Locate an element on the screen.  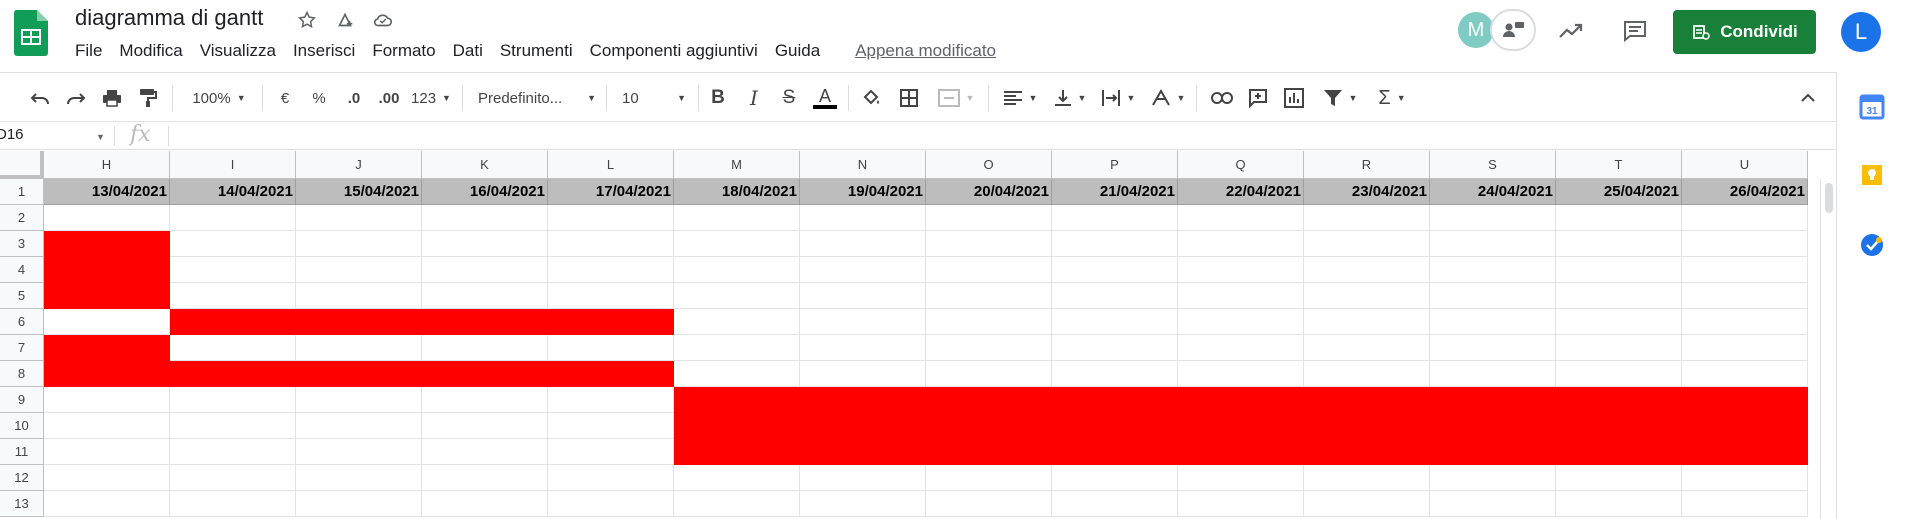
cell-n12 is located at coordinates (863, 478).